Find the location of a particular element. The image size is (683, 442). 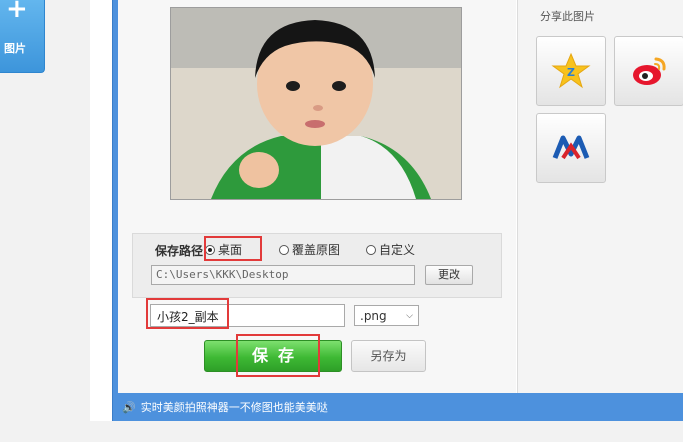

format-value: .png is located at coordinates (373, 315).